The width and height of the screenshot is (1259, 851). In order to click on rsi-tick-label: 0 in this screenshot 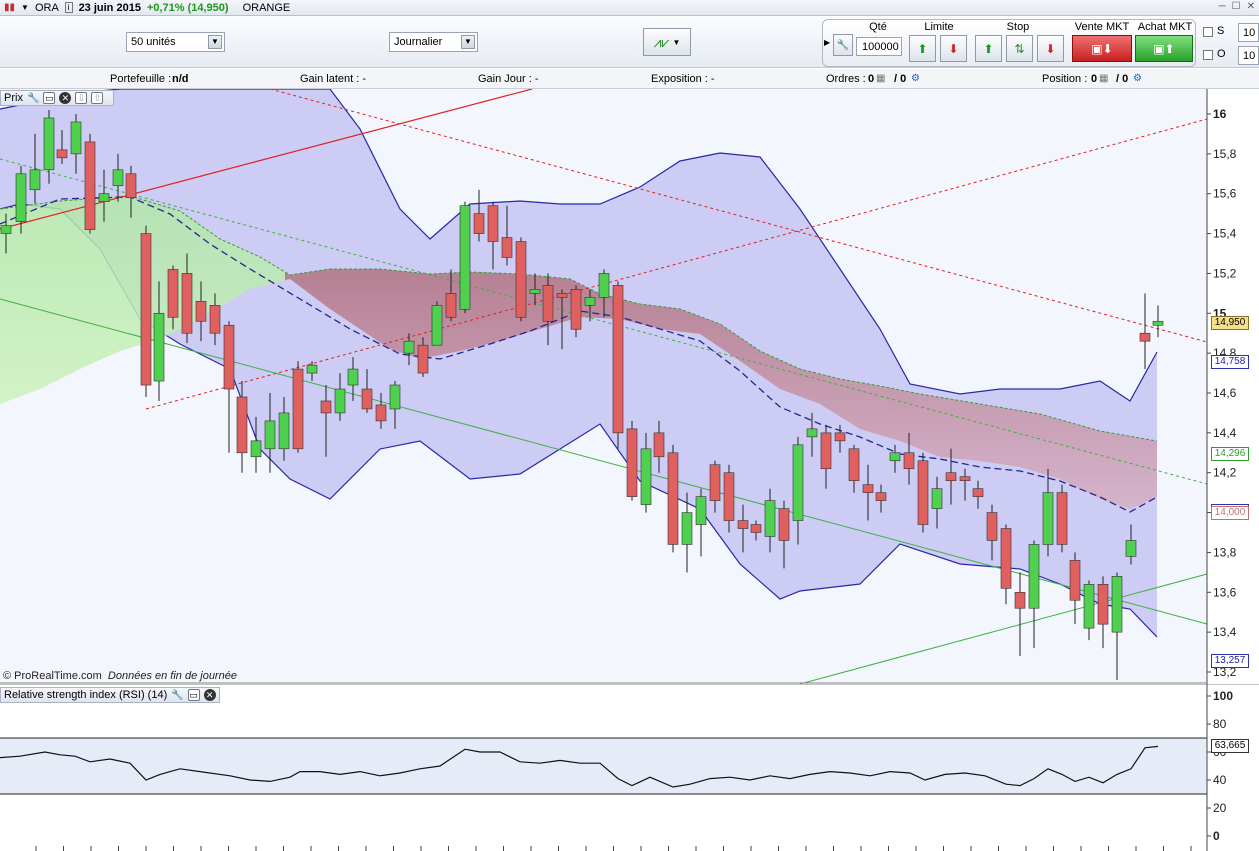, I will do `click(1216, 836)`.